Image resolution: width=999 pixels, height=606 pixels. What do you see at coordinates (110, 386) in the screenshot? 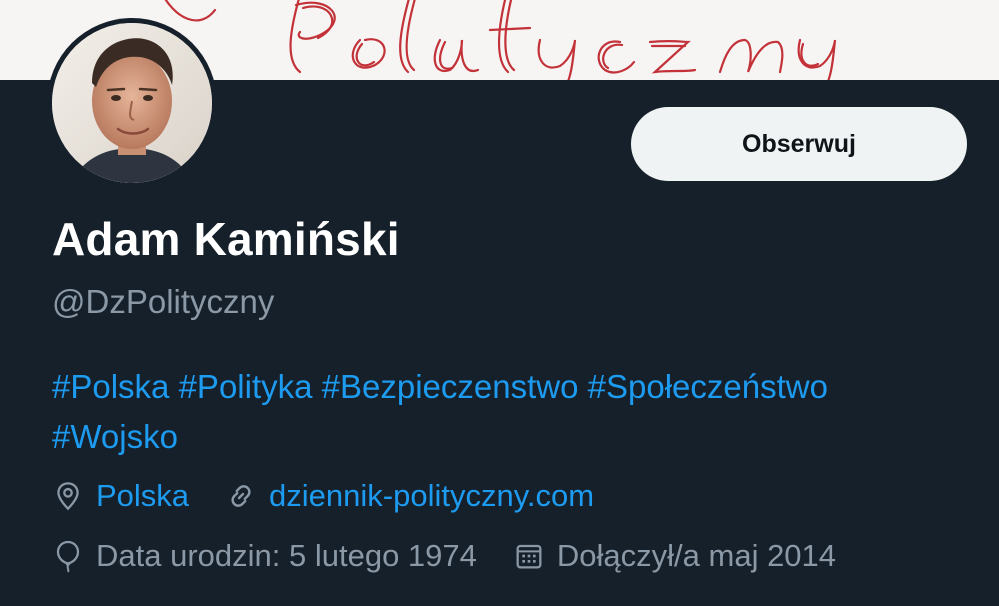
I see `hashtag-link: #Polska` at bounding box center [110, 386].